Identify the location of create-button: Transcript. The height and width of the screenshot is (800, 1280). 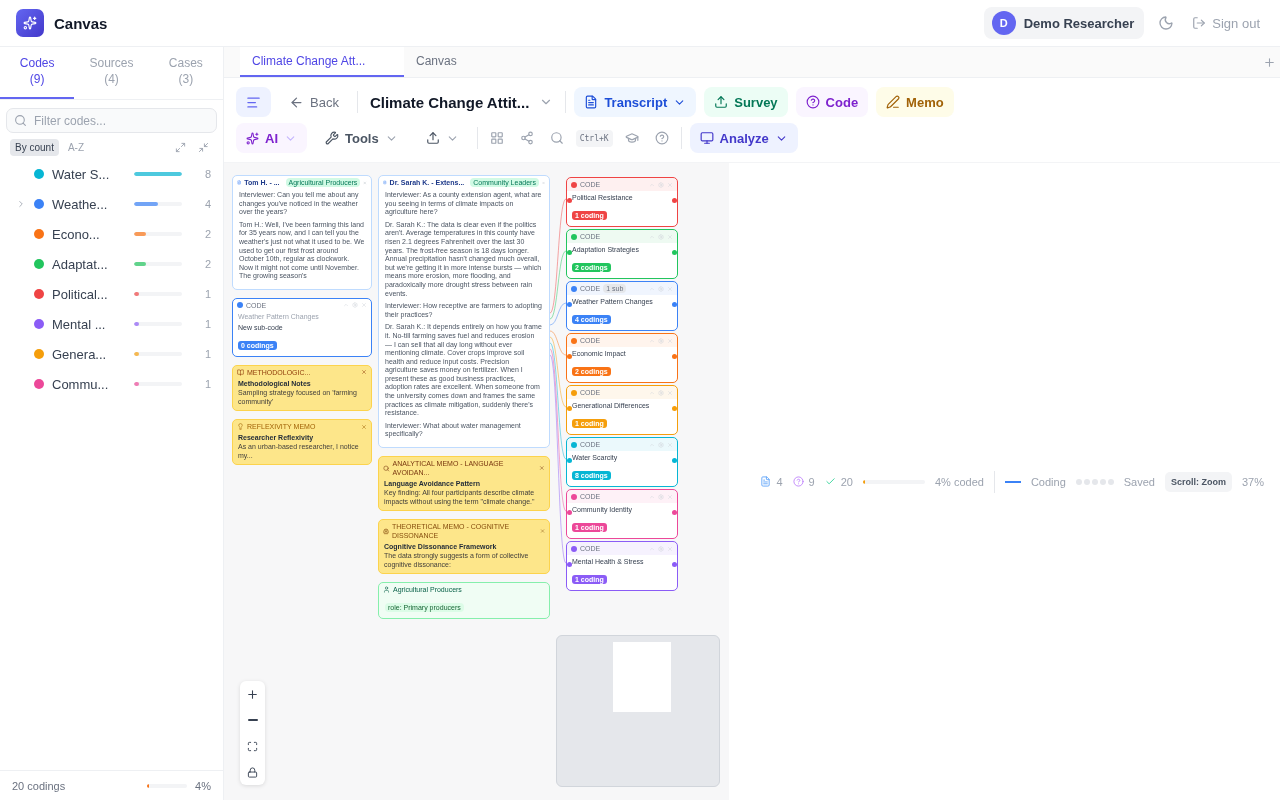
(635, 102).